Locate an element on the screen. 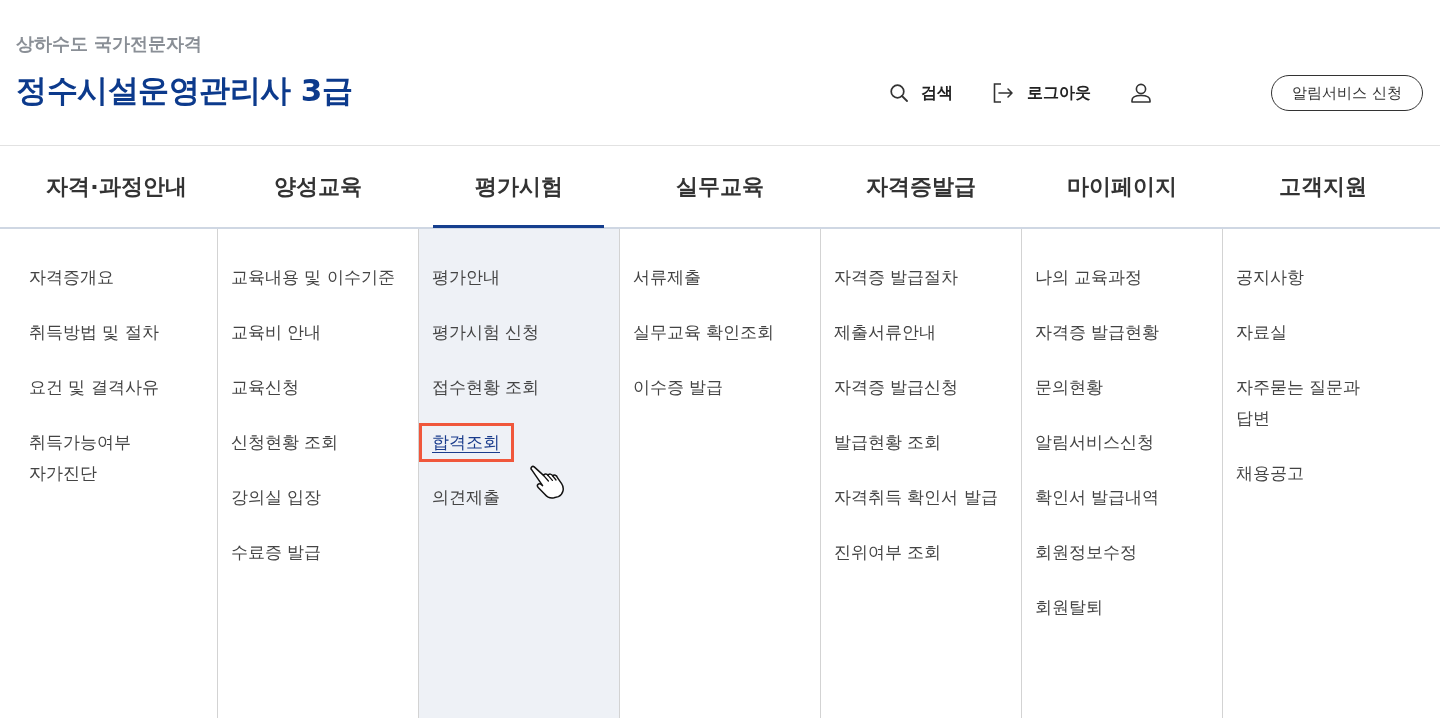 Image resolution: width=1440 pixels, height=718 pixels. submenu-link: 자격증개요 is located at coordinates (72, 277).